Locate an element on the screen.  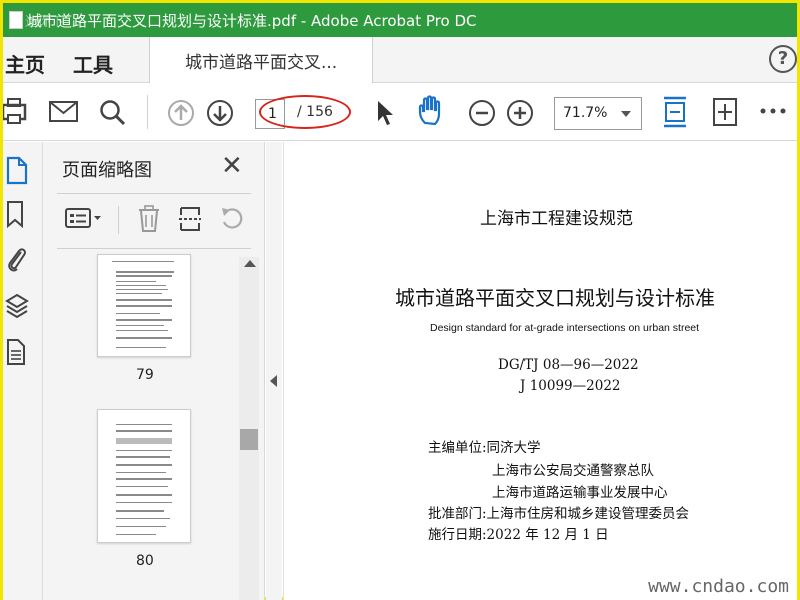
panel-title: 页面缩略图 is located at coordinates (107, 170).